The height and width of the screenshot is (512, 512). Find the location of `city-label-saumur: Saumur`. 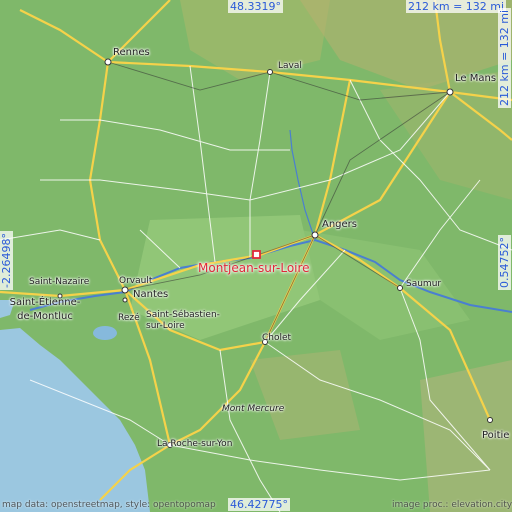

city-label-saumur: Saumur is located at coordinates (424, 284).